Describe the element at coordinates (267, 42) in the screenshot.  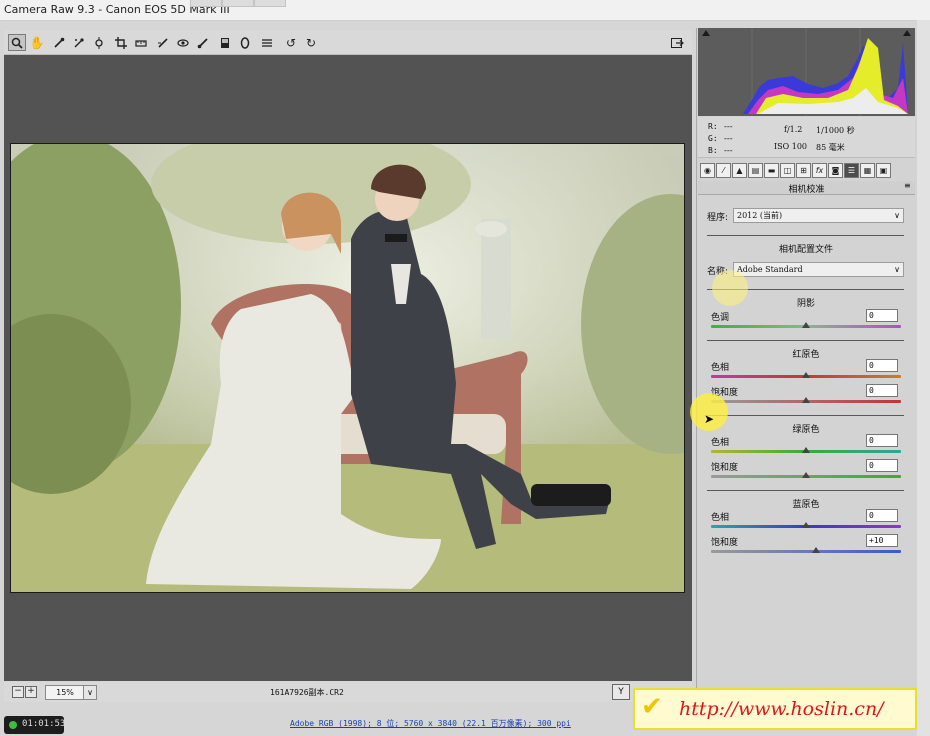
I see `preferences-icon` at that location.